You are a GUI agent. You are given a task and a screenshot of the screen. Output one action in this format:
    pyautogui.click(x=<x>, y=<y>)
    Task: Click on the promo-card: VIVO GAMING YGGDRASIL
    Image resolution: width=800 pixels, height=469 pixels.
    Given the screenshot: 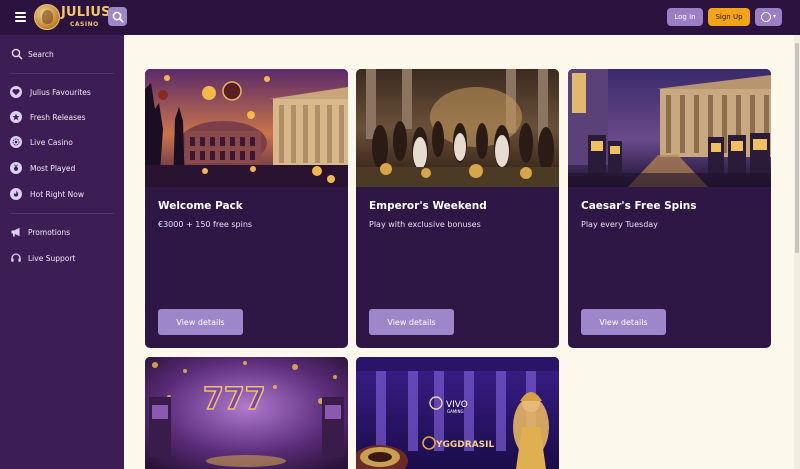 What is the action you would take?
    pyautogui.click(x=457, y=413)
    